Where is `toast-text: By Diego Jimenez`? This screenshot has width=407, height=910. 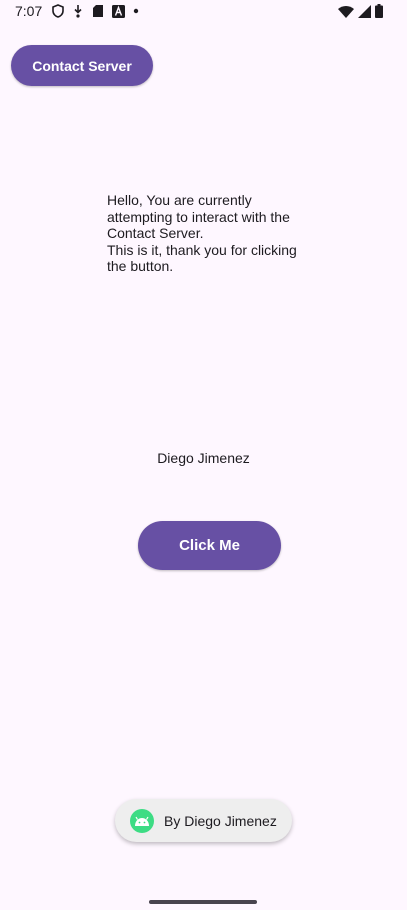 toast-text: By Diego Jimenez is located at coordinates (220, 820).